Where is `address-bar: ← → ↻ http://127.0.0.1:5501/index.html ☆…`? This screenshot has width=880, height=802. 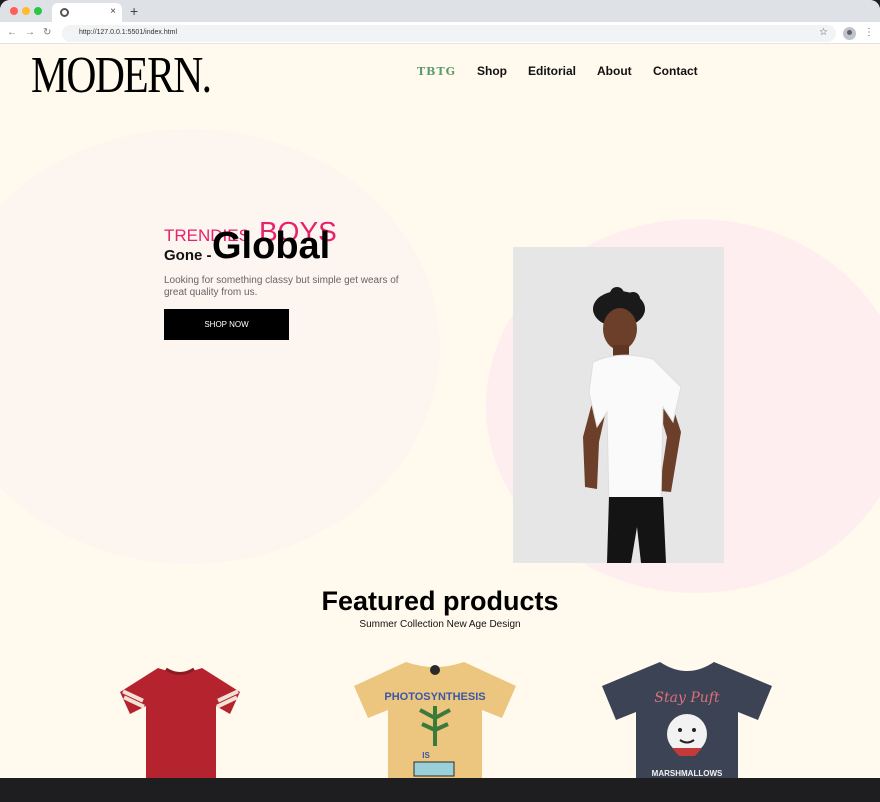 address-bar: ← → ↻ http://127.0.0.1:5501/index.html ☆… is located at coordinates (440, 33).